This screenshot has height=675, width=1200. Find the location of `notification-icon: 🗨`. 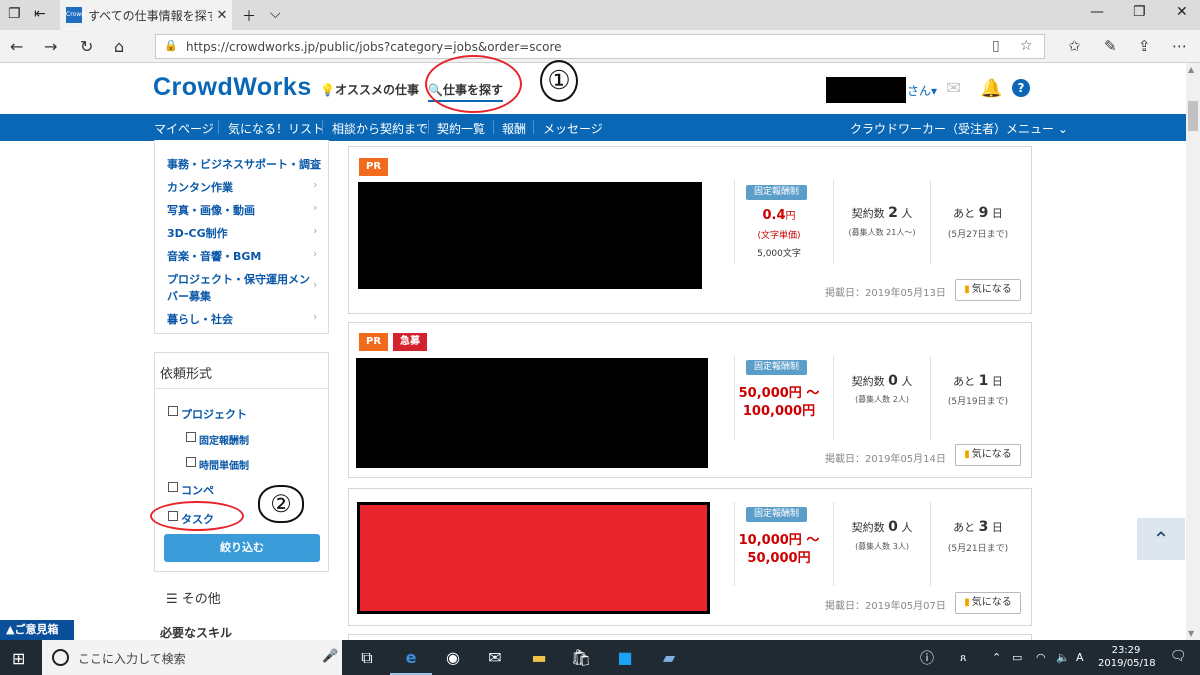

notification-icon: 🗨 is located at coordinates (1178, 656).